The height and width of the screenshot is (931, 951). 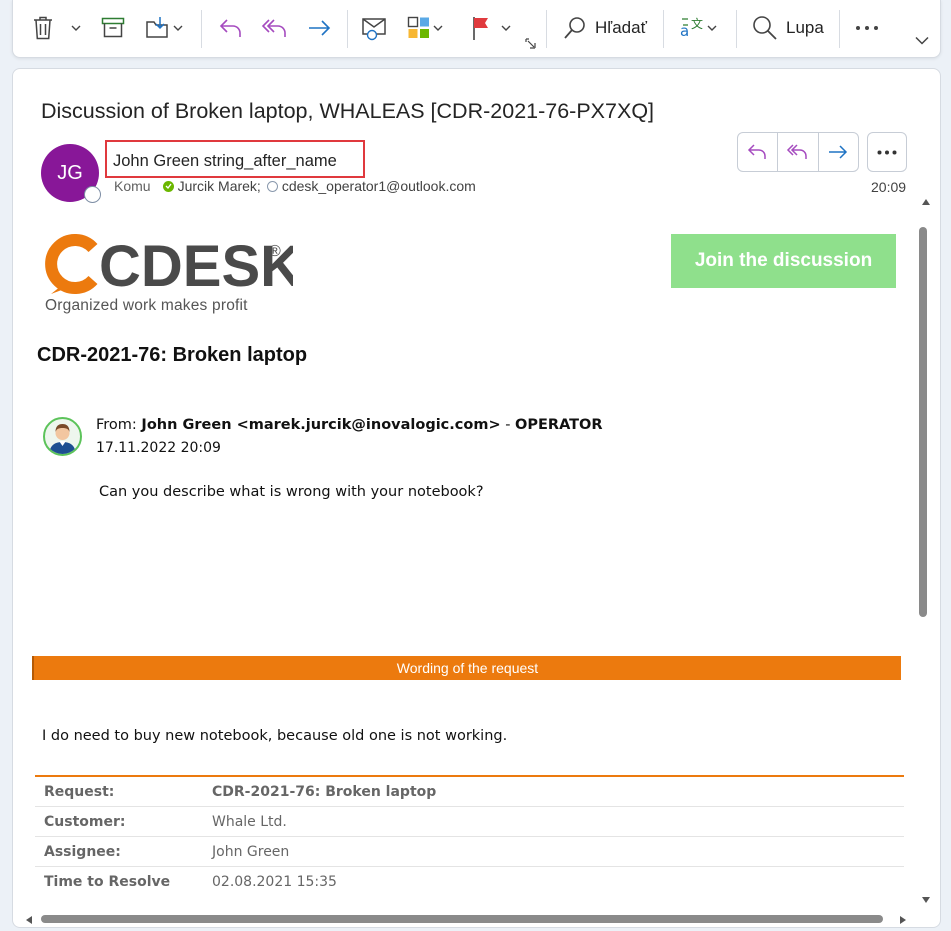 I want to click on row-value: John Green, so click(x=251, y=851).